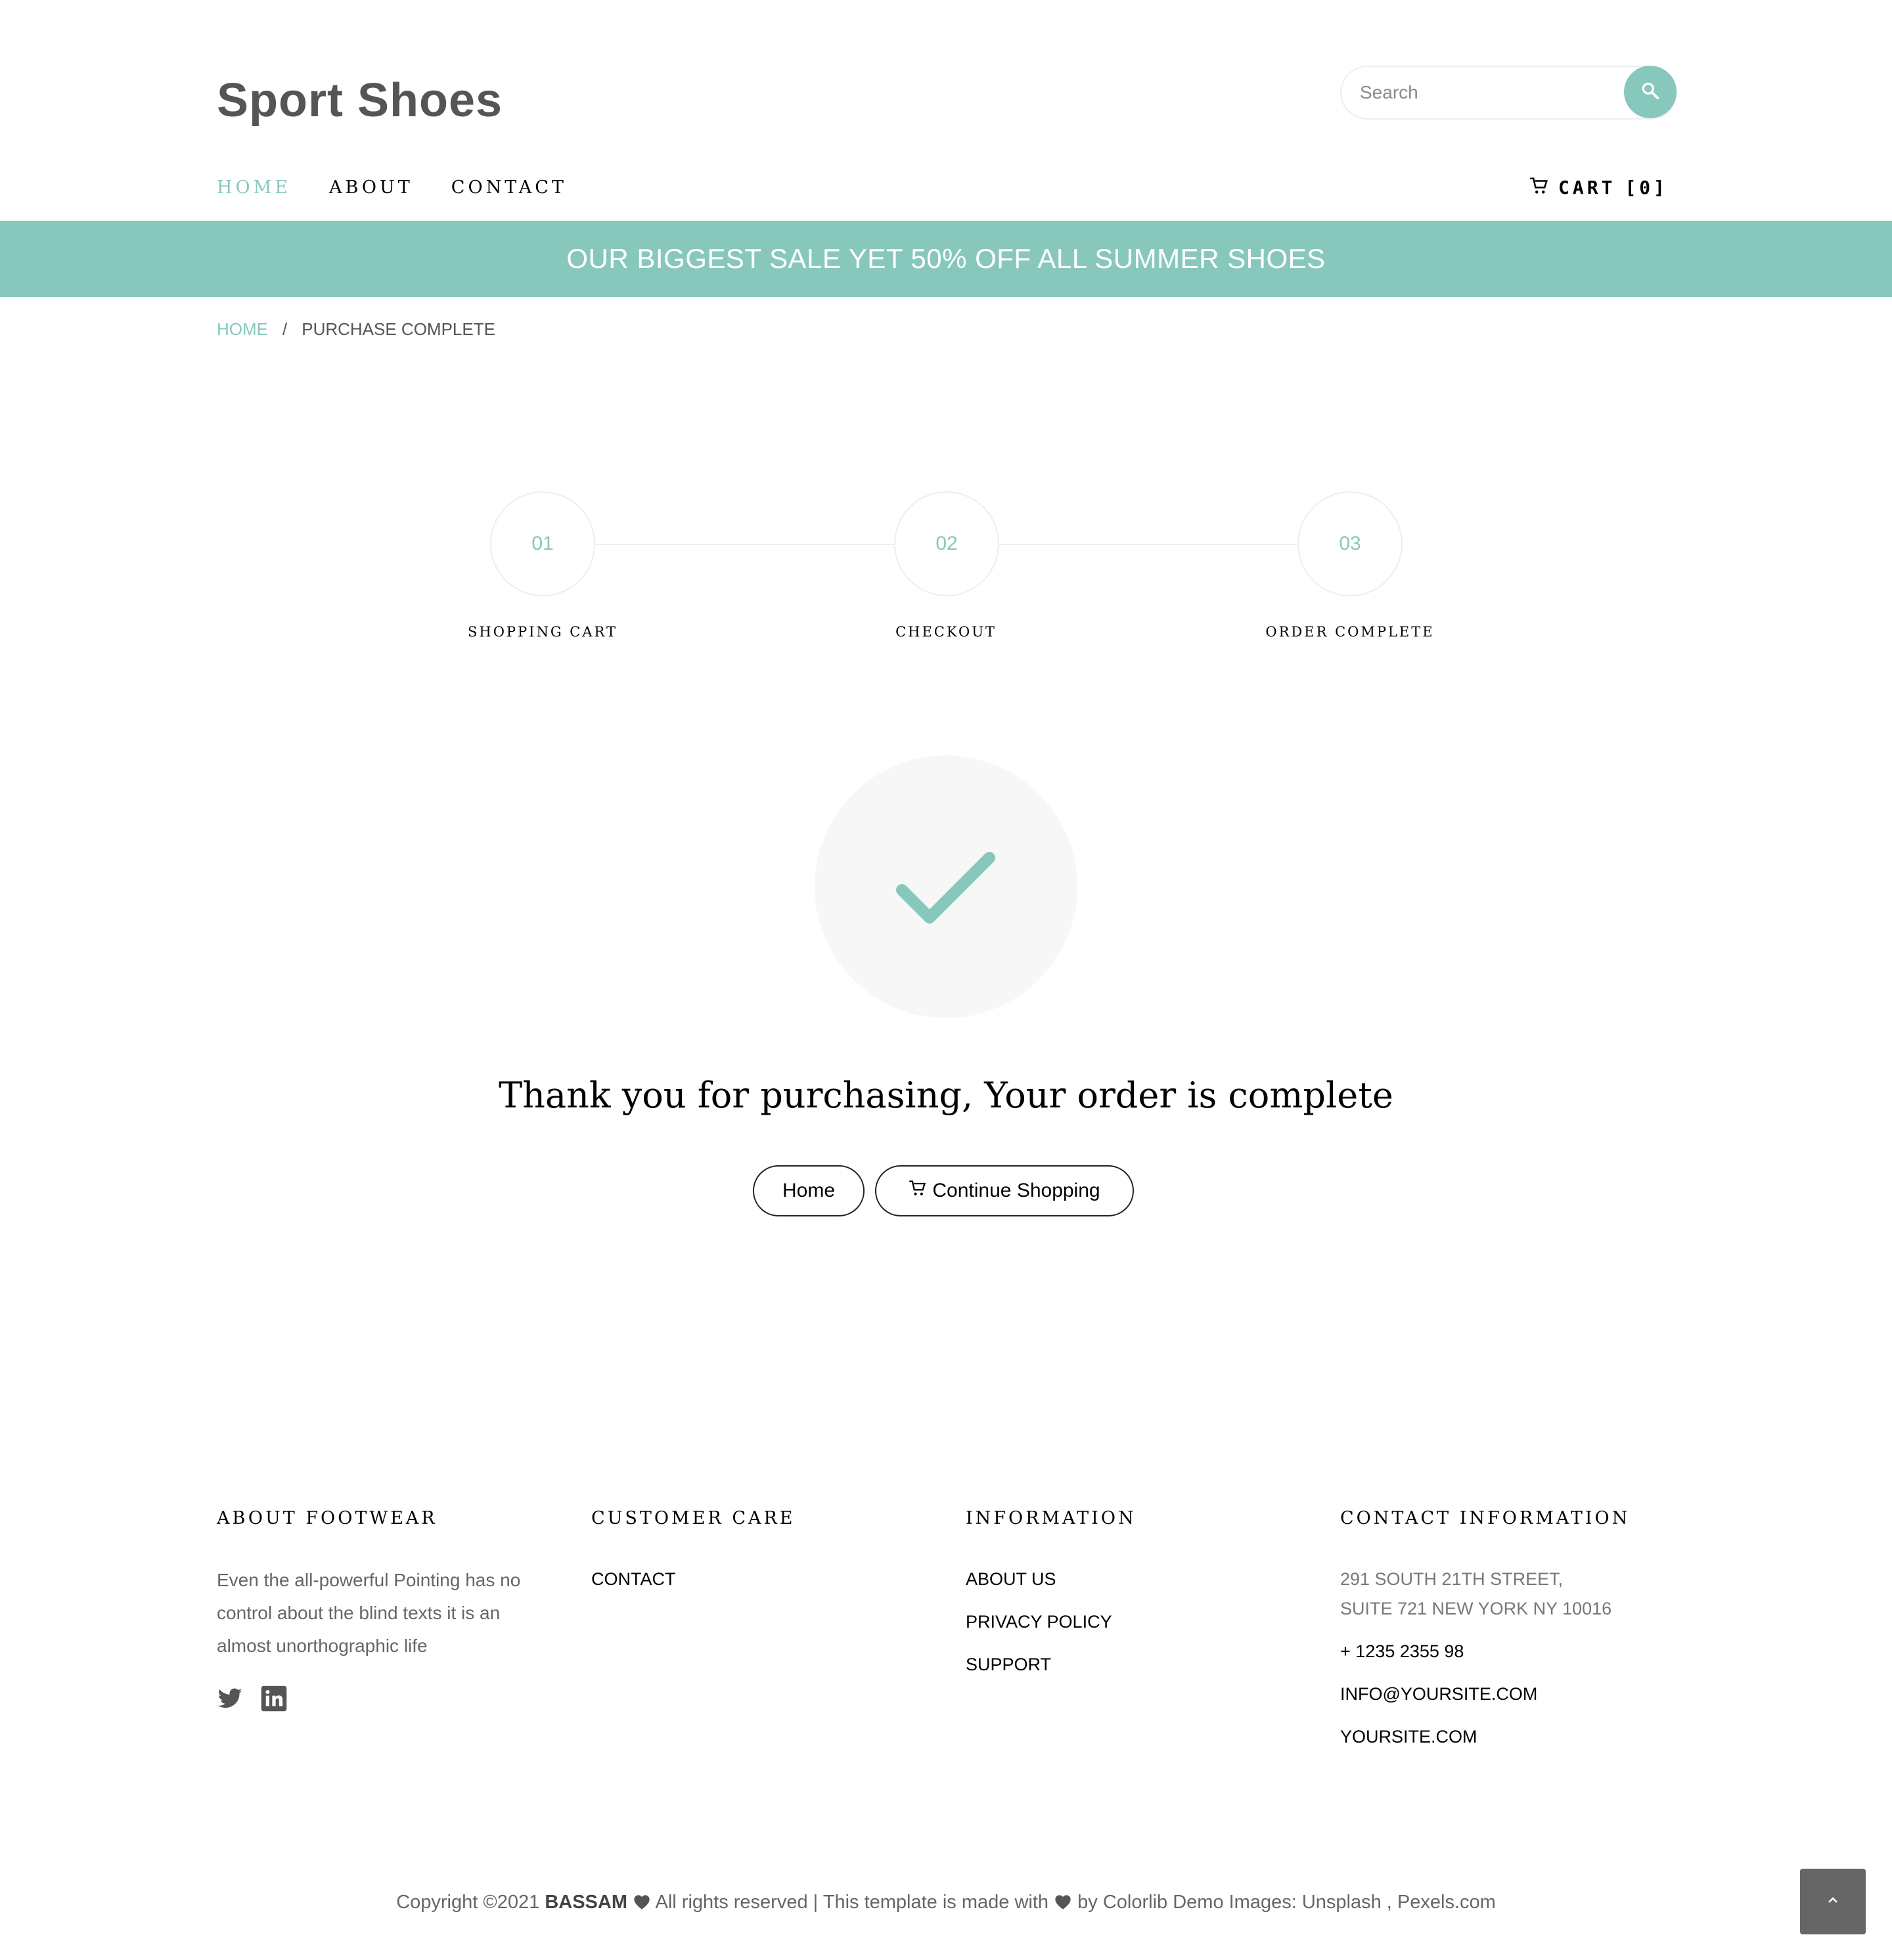 The image size is (1892, 1960). I want to click on footer-address-line1: 291 SOUTH 21TH STREET,, so click(1452, 1579).